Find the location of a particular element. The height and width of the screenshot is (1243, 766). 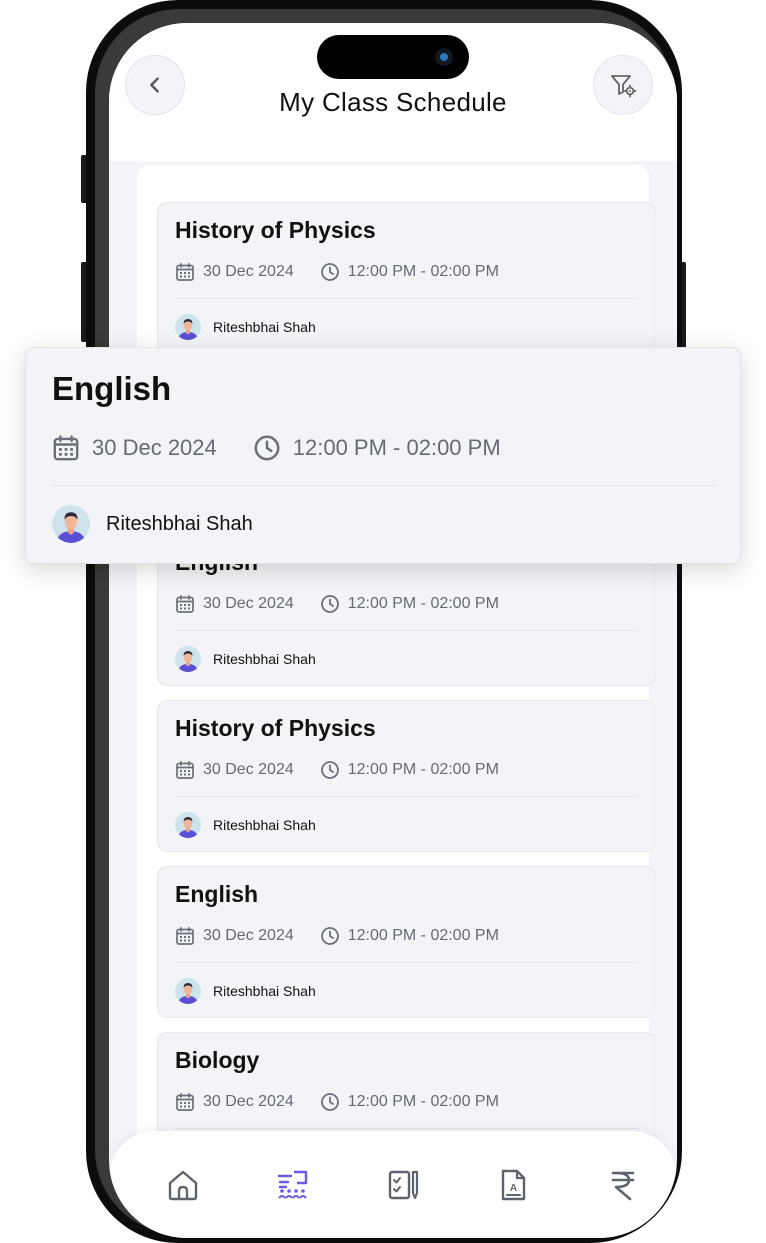

app-header: My Class Schedule is located at coordinates (393, 92).